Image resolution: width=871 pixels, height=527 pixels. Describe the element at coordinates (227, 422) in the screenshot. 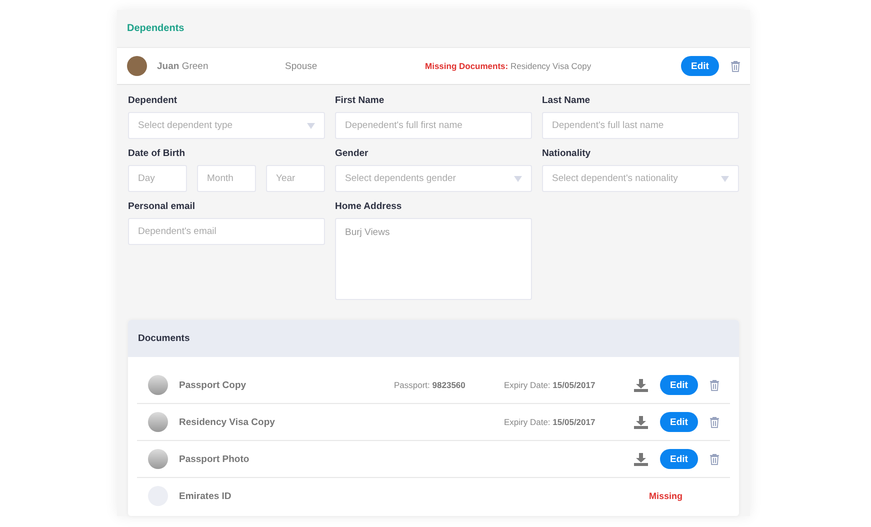

I see `document-name: Residency Visa Copy` at that location.